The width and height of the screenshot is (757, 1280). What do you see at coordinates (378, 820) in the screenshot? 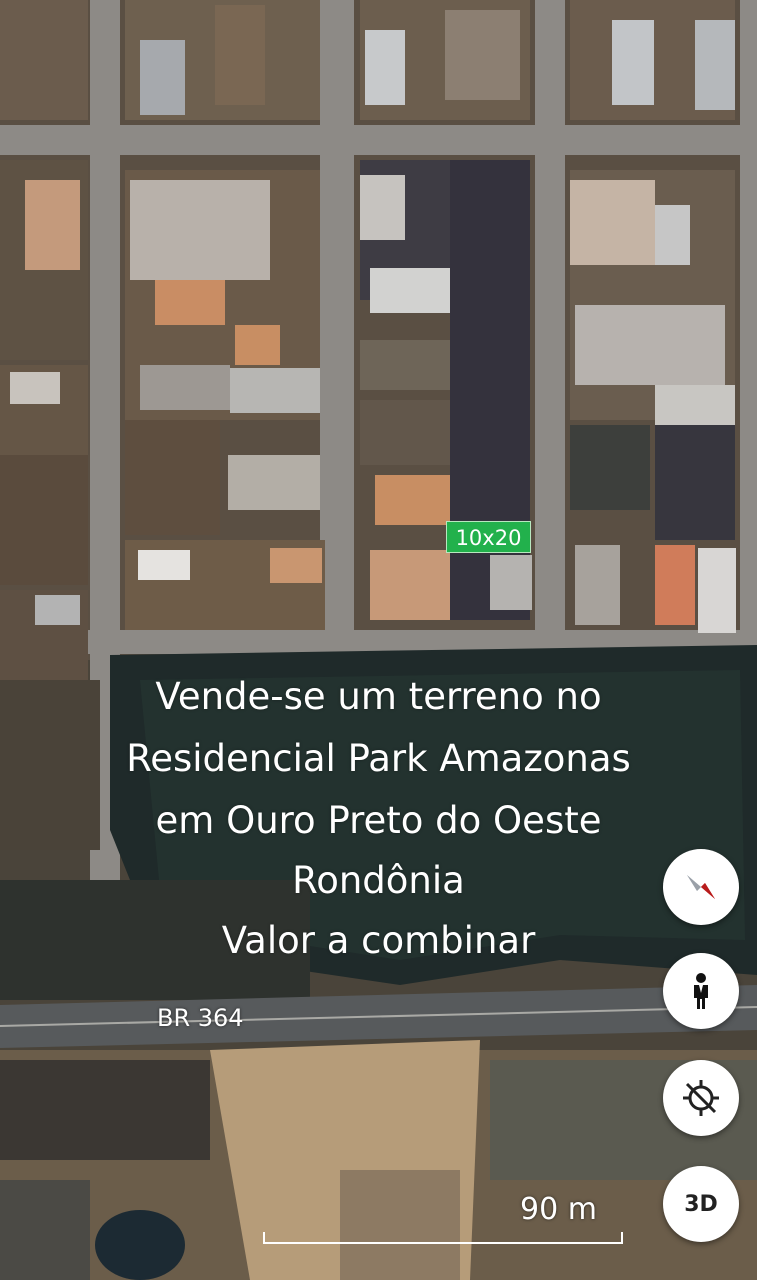
I see `ad-text-line-3: em Ouro Preto do Oeste` at bounding box center [378, 820].